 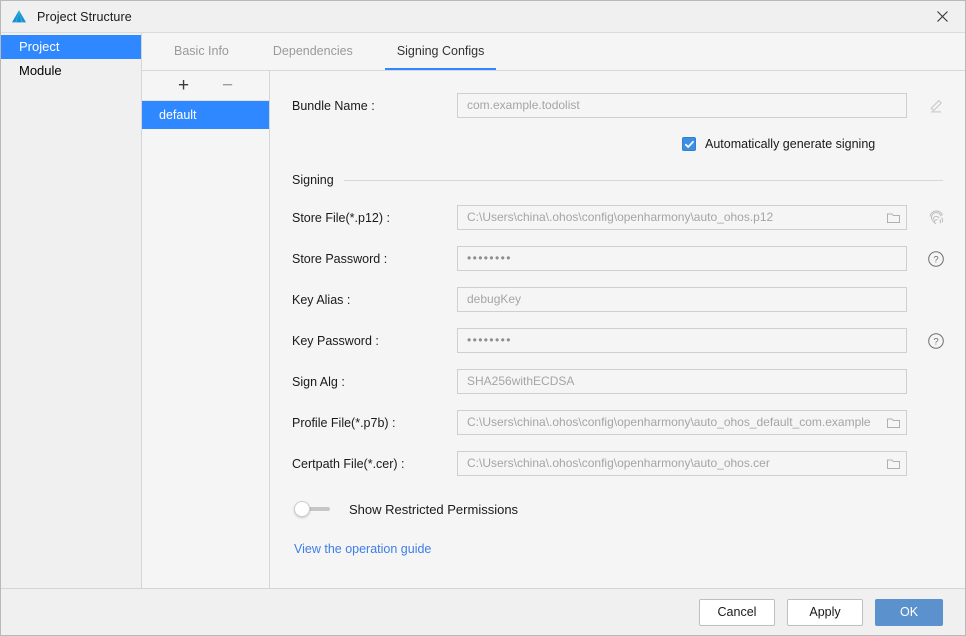 What do you see at coordinates (201, 51) in the screenshot?
I see `tab-basic-info: Basic Info` at bounding box center [201, 51].